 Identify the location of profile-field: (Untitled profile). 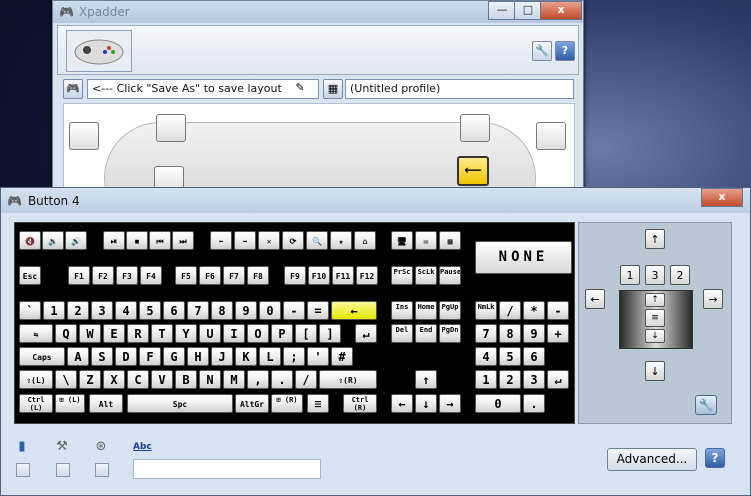
(459, 89).